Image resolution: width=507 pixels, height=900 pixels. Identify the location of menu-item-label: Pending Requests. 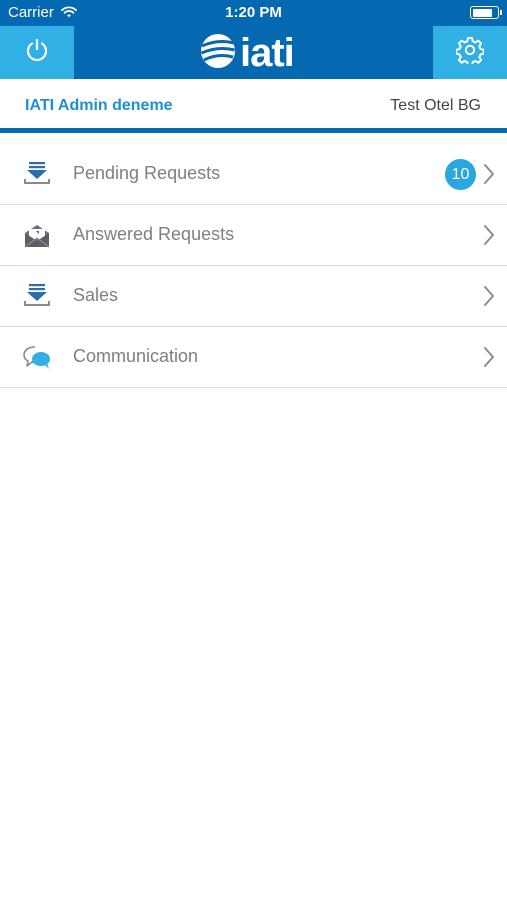
(147, 173).